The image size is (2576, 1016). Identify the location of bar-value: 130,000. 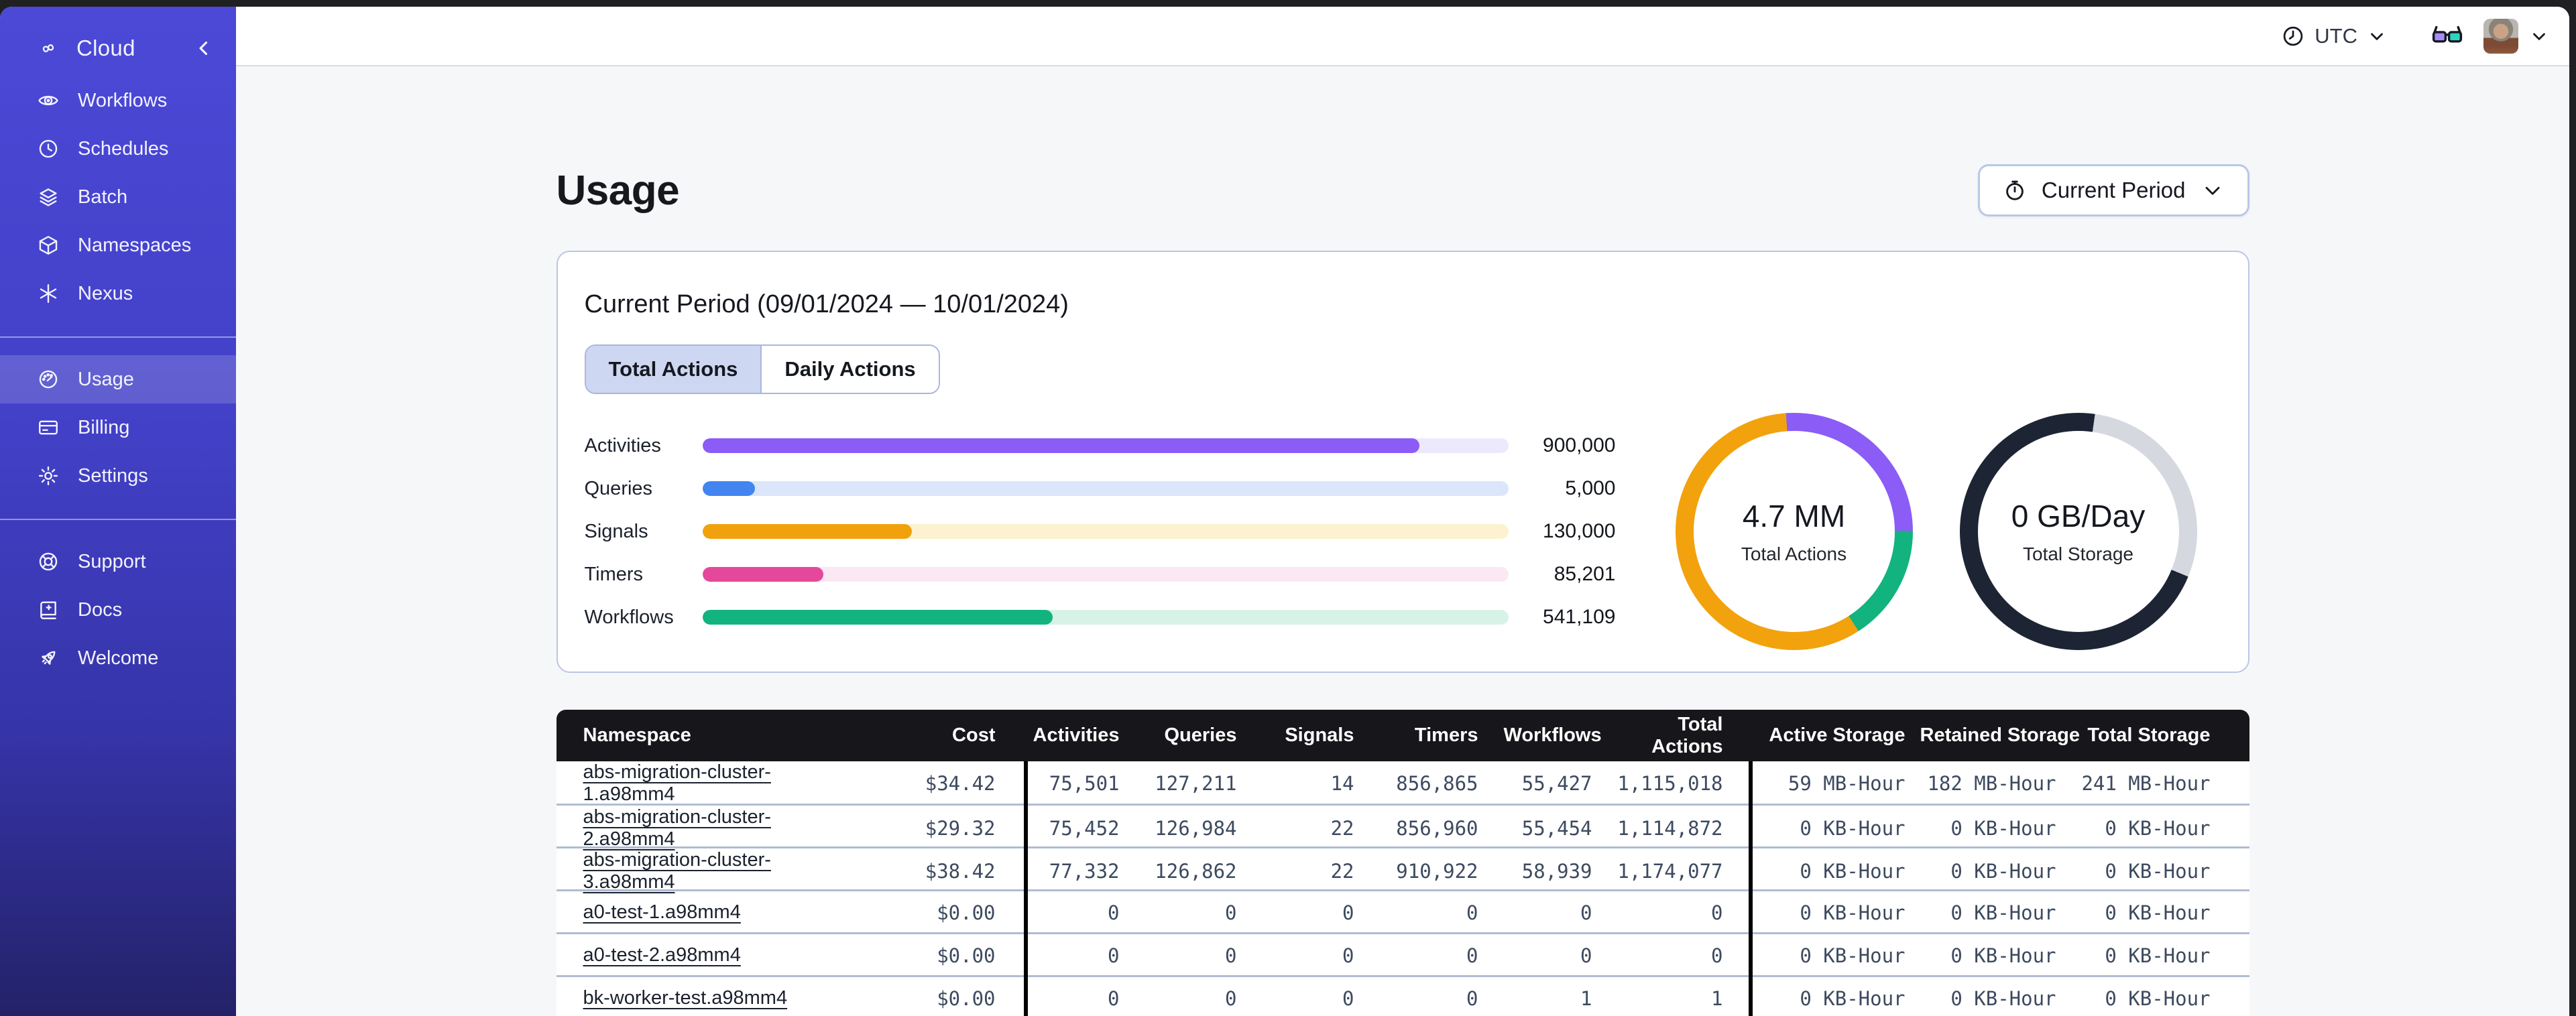
(1579, 531).